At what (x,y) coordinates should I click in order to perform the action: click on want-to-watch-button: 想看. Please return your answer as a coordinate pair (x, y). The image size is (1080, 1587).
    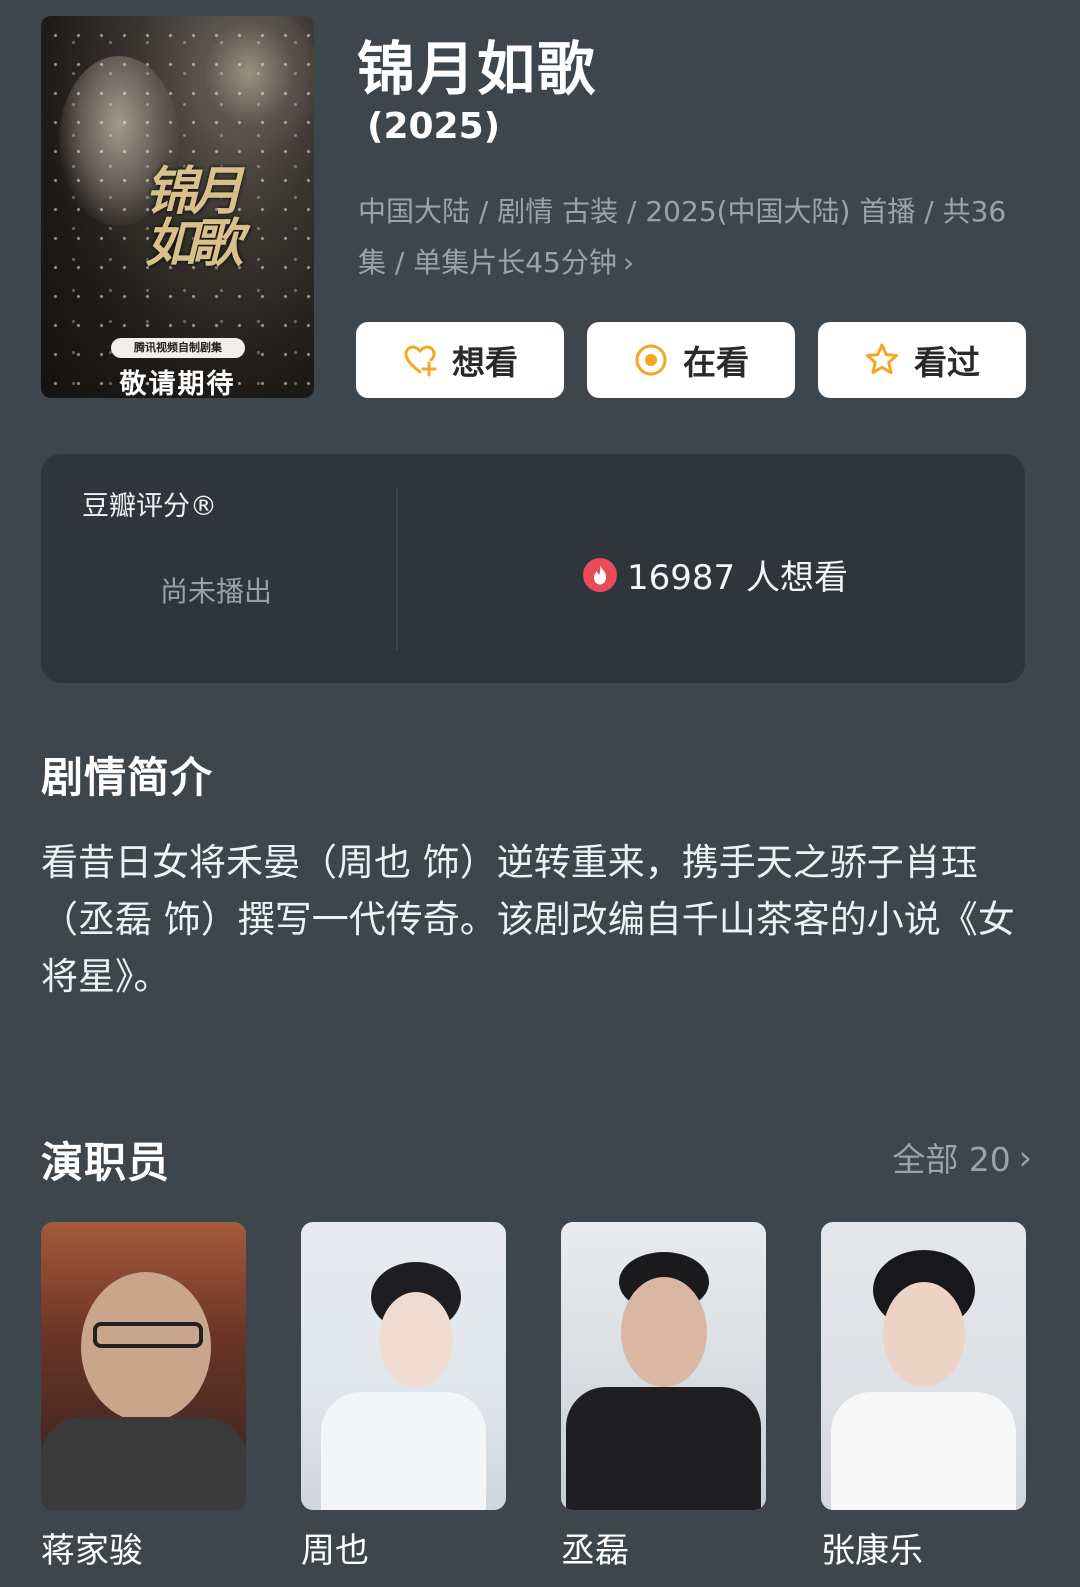
    Looking at the image, I should click on (460, 360).